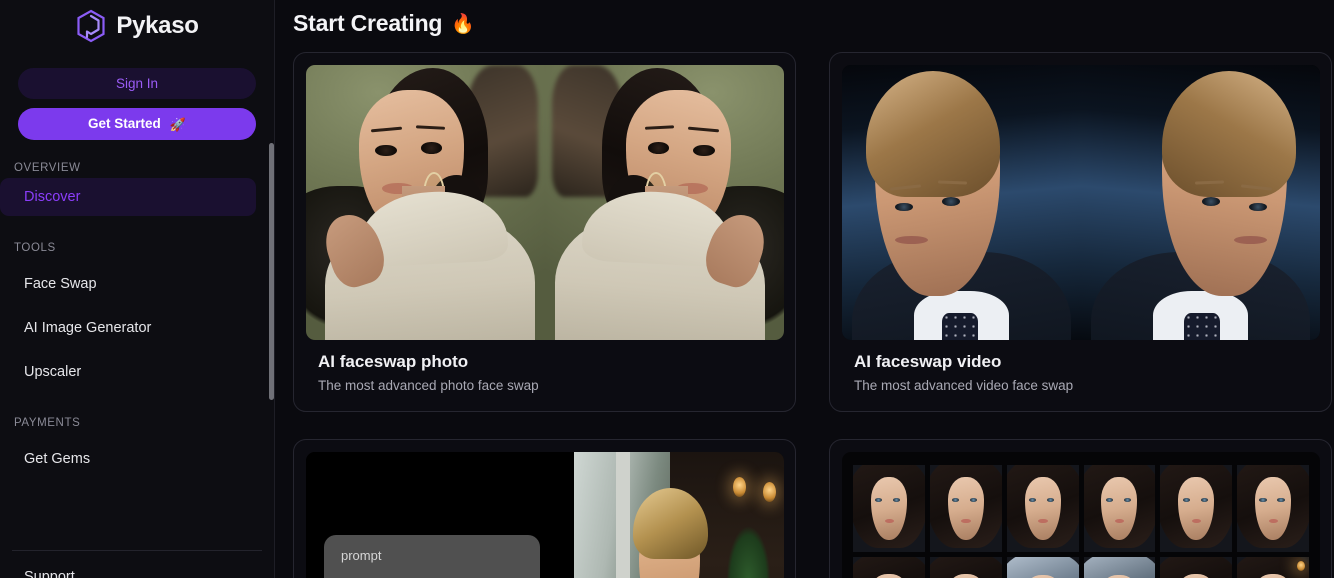 This screenshot has height=578, width=1334. I want to click on get-started-button: Get Started 🚀, so click(137, 124).